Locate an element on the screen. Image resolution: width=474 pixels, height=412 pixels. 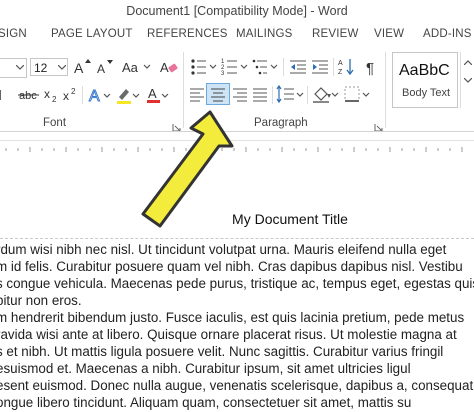
svg-text: Aa is located at coordinates (130, 67).